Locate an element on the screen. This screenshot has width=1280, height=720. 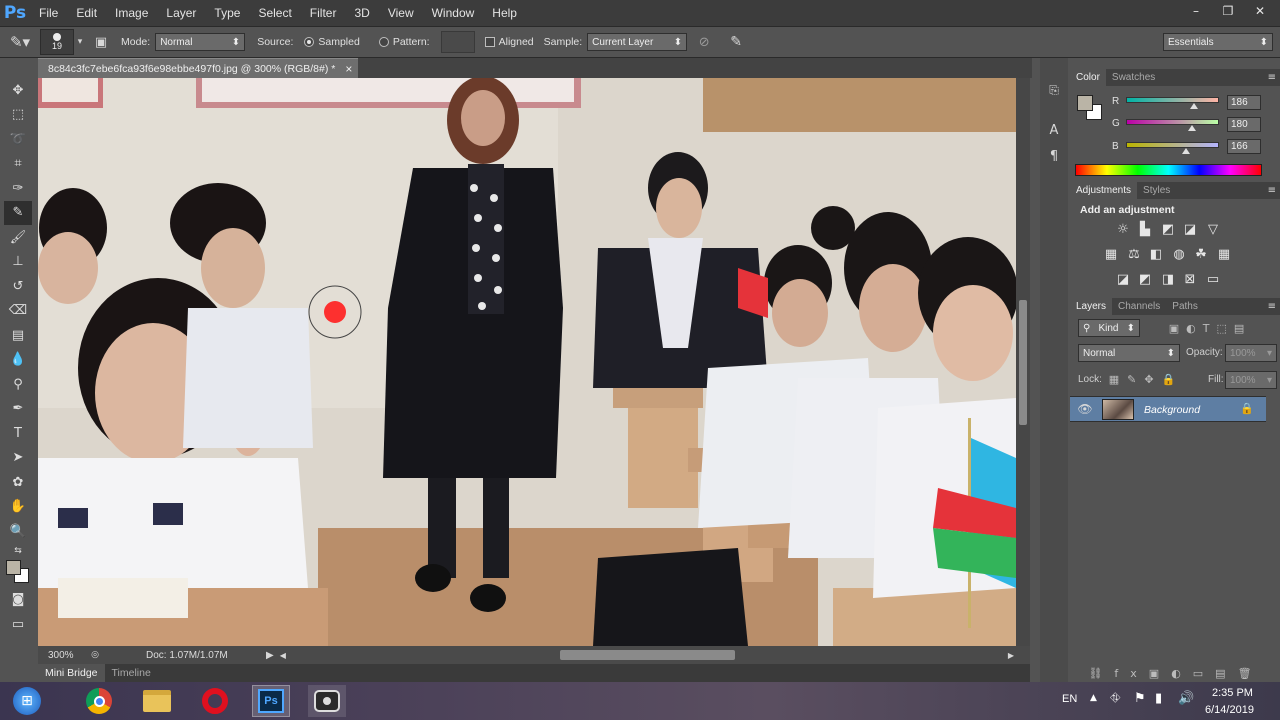
zoom-level: 300% is located at coordinates (68, 655).